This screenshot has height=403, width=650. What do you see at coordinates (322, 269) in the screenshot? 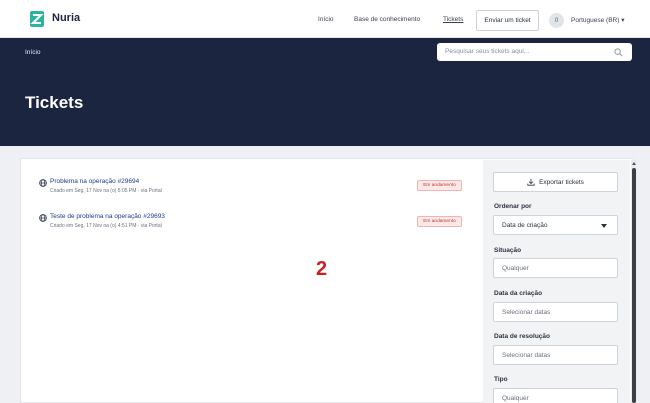
I see `overlay-number: 2` at bounding box center [322, 269].